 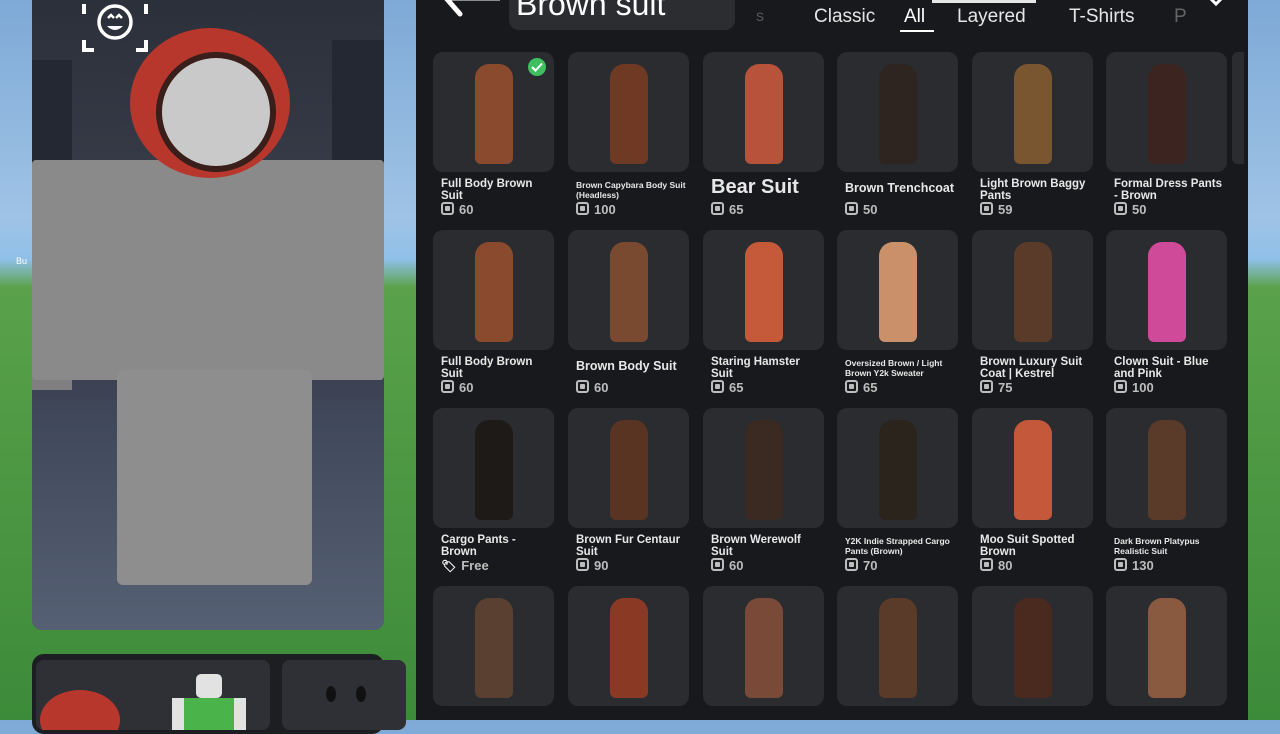 I want to click on tab-t-shirts: T-Shirts, so click(x=1101, y=17).